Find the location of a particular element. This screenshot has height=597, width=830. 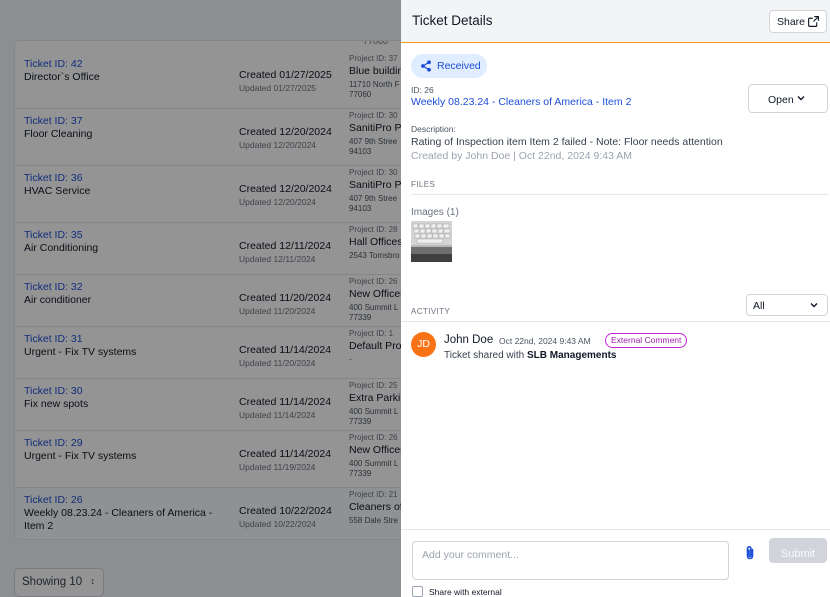

activity-filter-dropdown: All is located at coordinates (787, 305).